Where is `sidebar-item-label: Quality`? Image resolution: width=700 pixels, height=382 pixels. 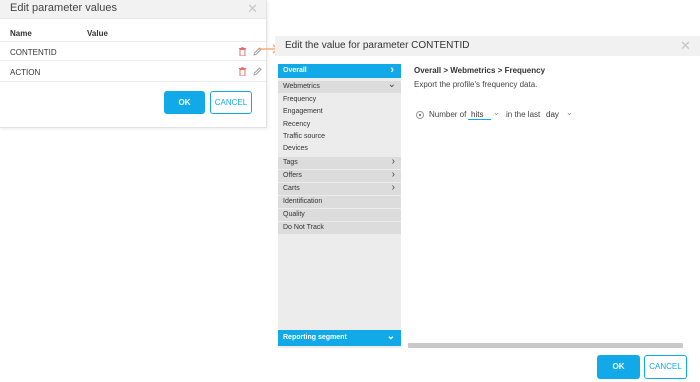
sidebar-item-label: Quality is located at coordinates (294, 214).